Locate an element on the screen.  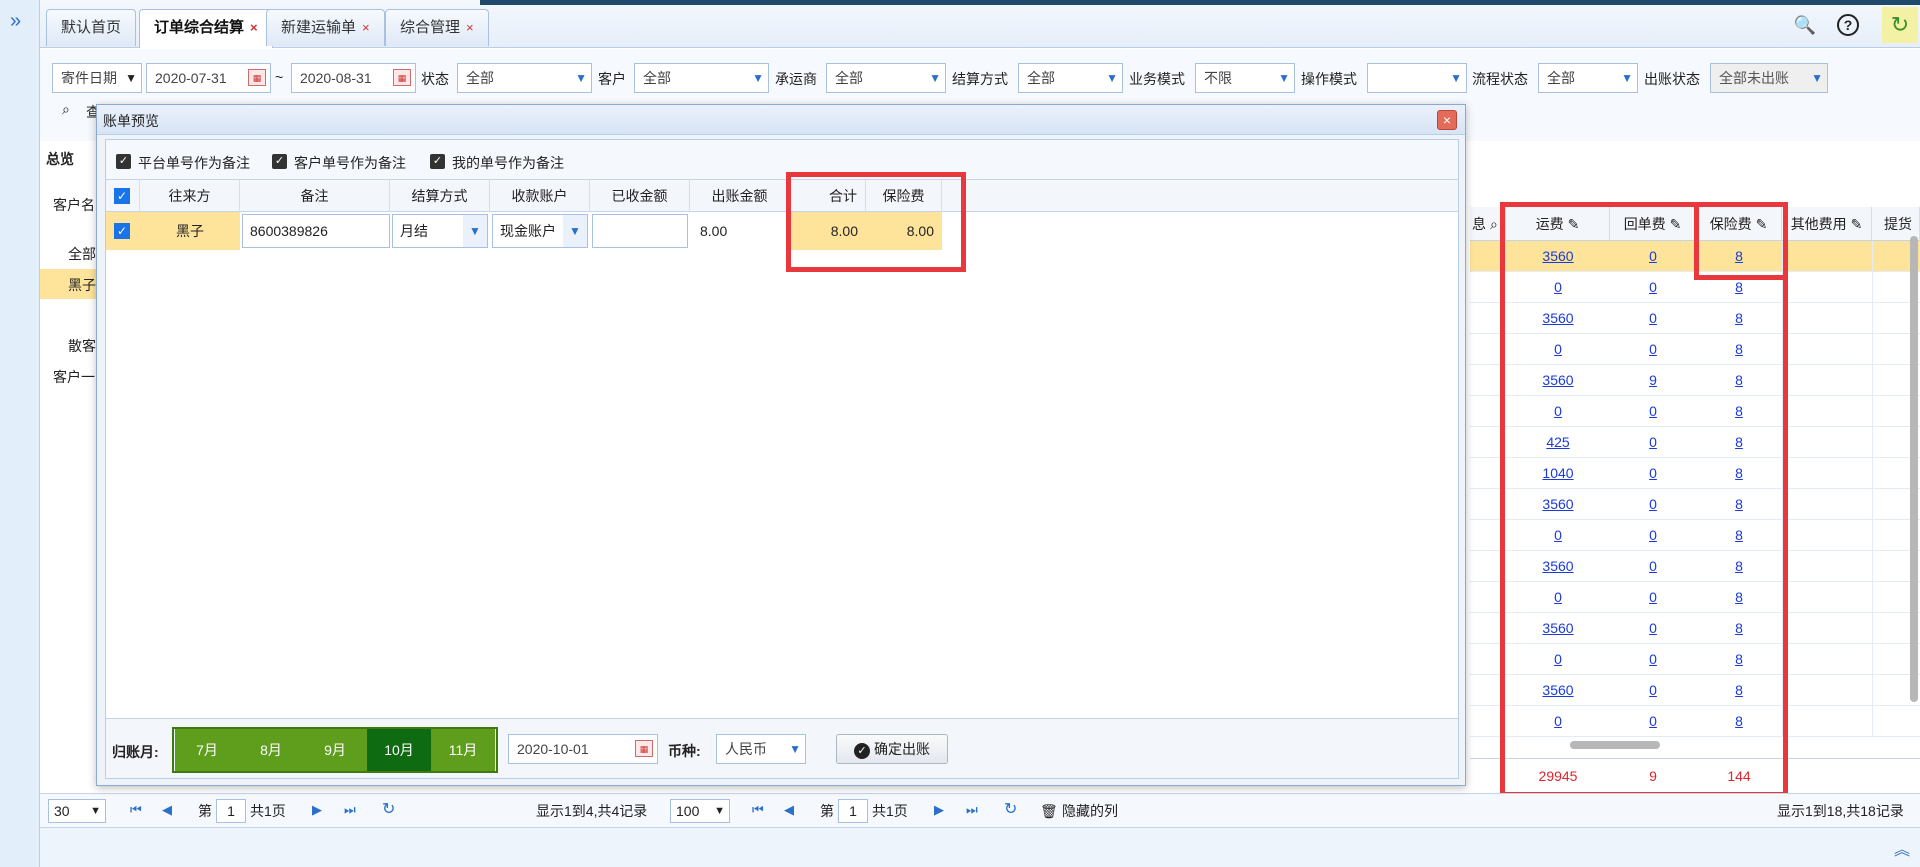
account-select: 现金账户 ▼ is located at coordinates (540, 231).